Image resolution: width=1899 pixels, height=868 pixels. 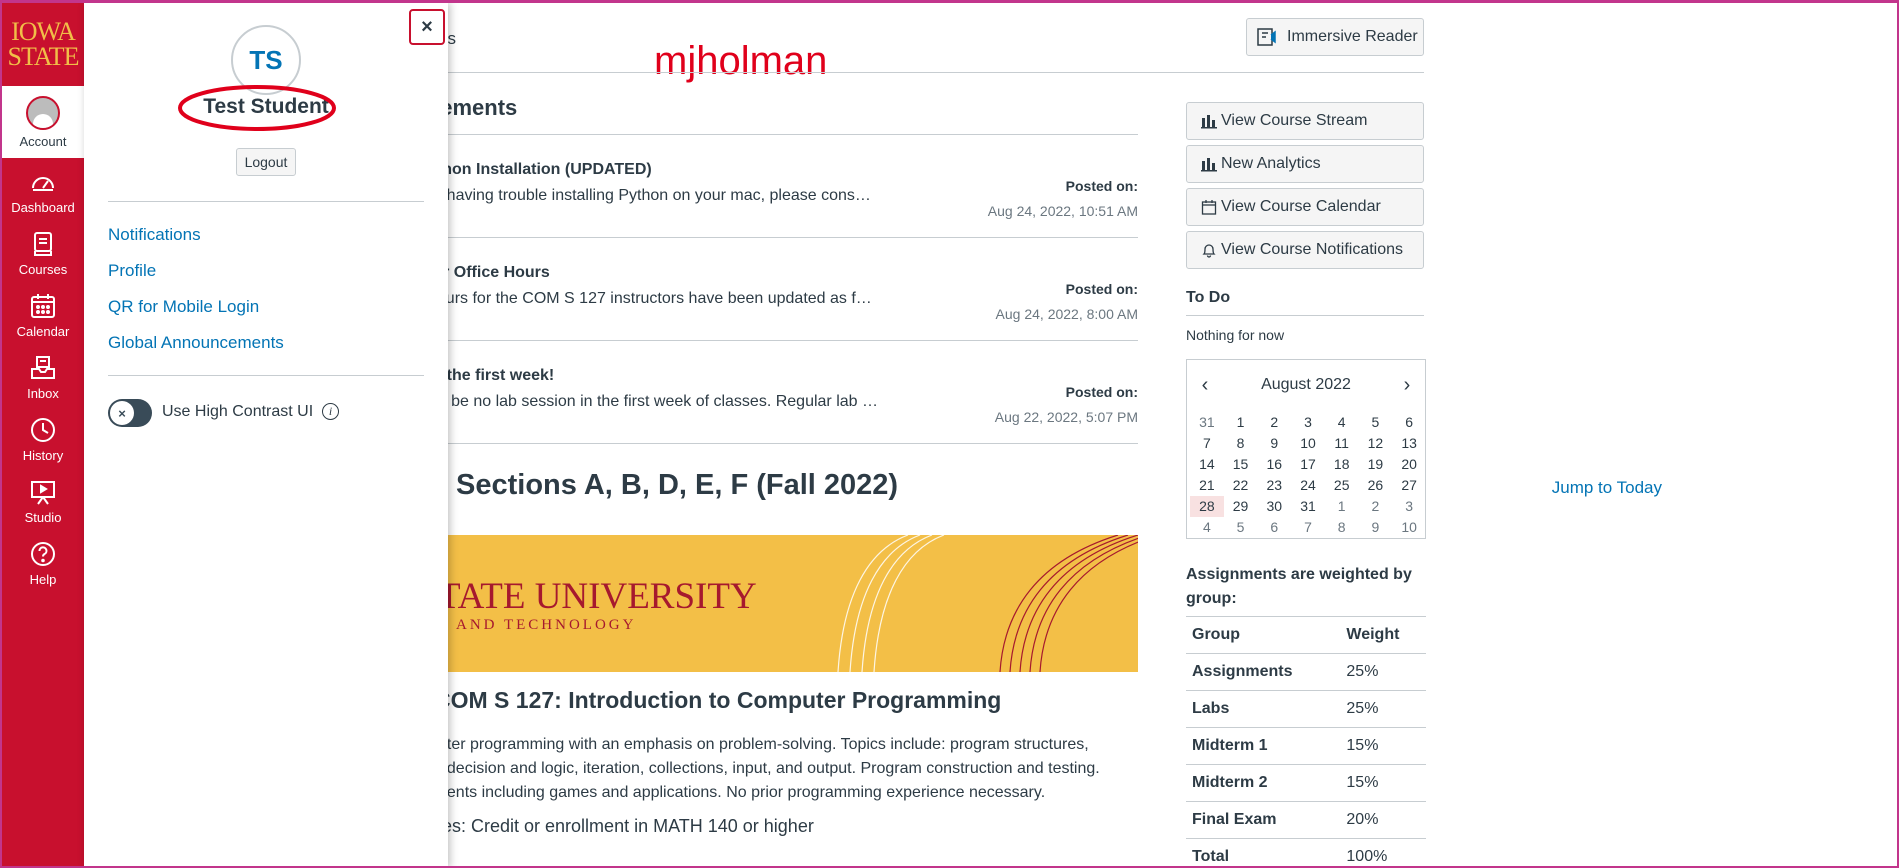 I want to click on info-icon: i, so click(x=330, y=411).